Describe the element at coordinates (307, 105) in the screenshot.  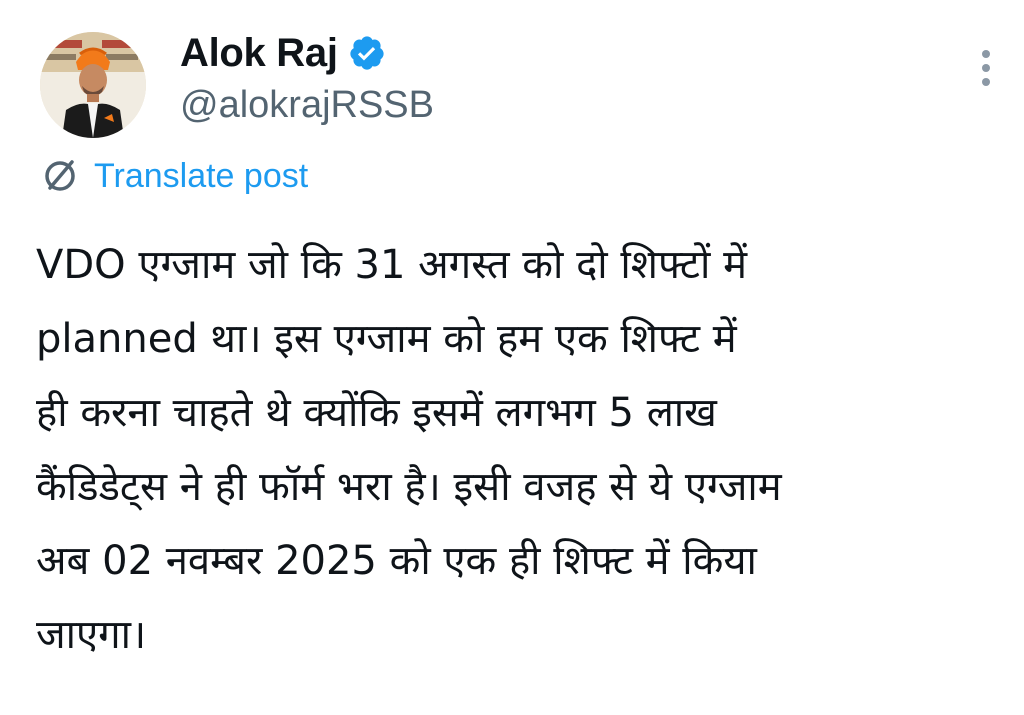
I see `author-handle: @alokrajRSSB` at that location.